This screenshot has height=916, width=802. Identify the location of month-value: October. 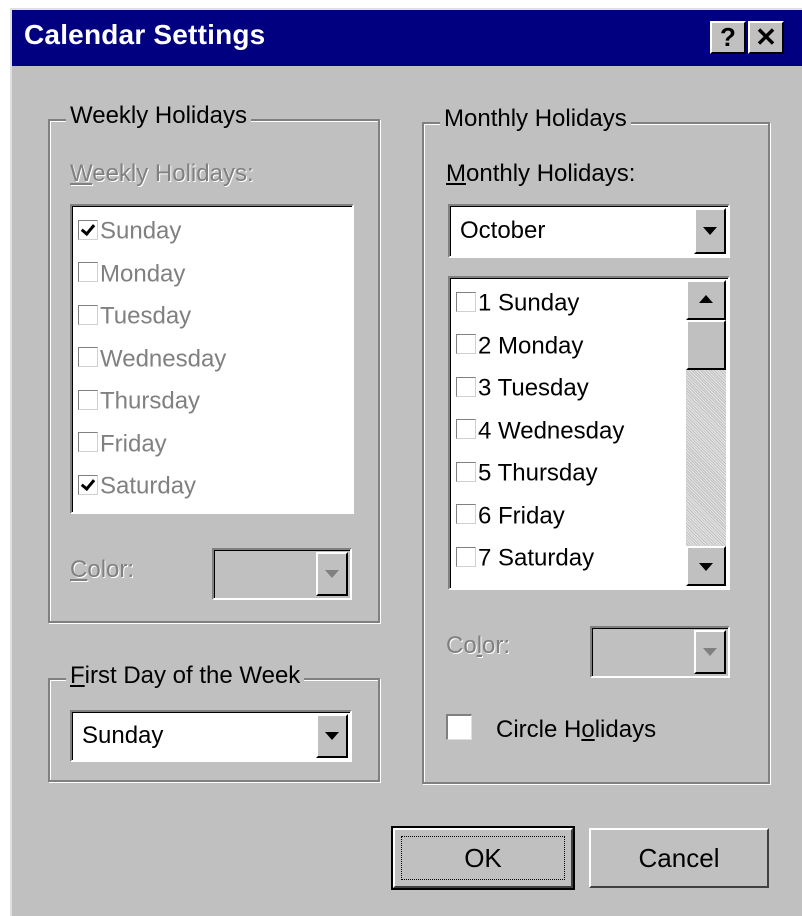
(503, 230).